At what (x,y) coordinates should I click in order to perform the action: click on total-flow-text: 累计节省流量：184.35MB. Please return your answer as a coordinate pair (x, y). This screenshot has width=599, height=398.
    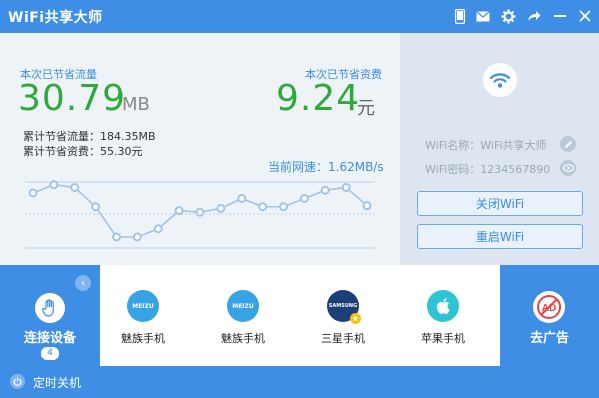
    Looking at the image, I should click on (89, 136).